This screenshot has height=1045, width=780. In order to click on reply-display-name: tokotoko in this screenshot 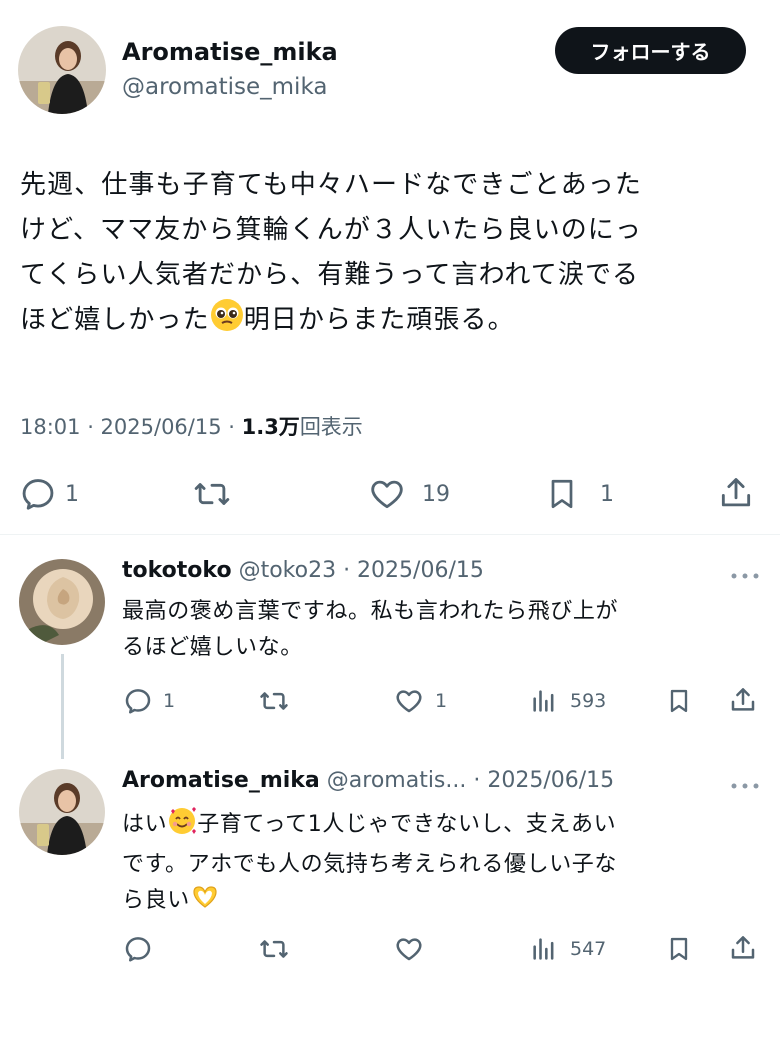, I will do `click(177, 570)`.